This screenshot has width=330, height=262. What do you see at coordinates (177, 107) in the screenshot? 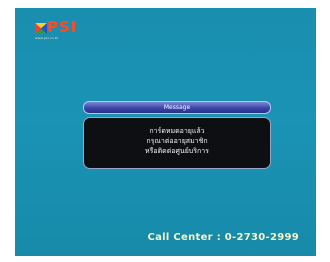
I see `dialog-title: Message` at bounding box center [177, 107].